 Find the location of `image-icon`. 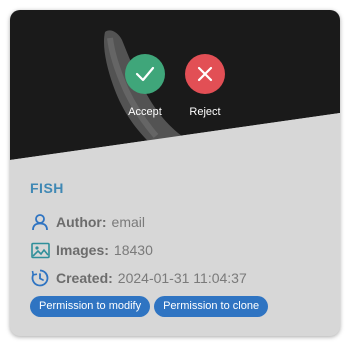

image-icon is located at coordinates (40, 250).